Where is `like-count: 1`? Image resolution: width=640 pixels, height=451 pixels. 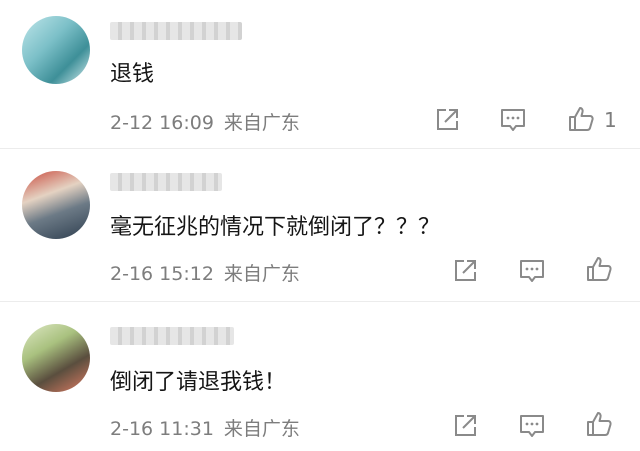
like-count: 1 is located at coordinates (610, 120).